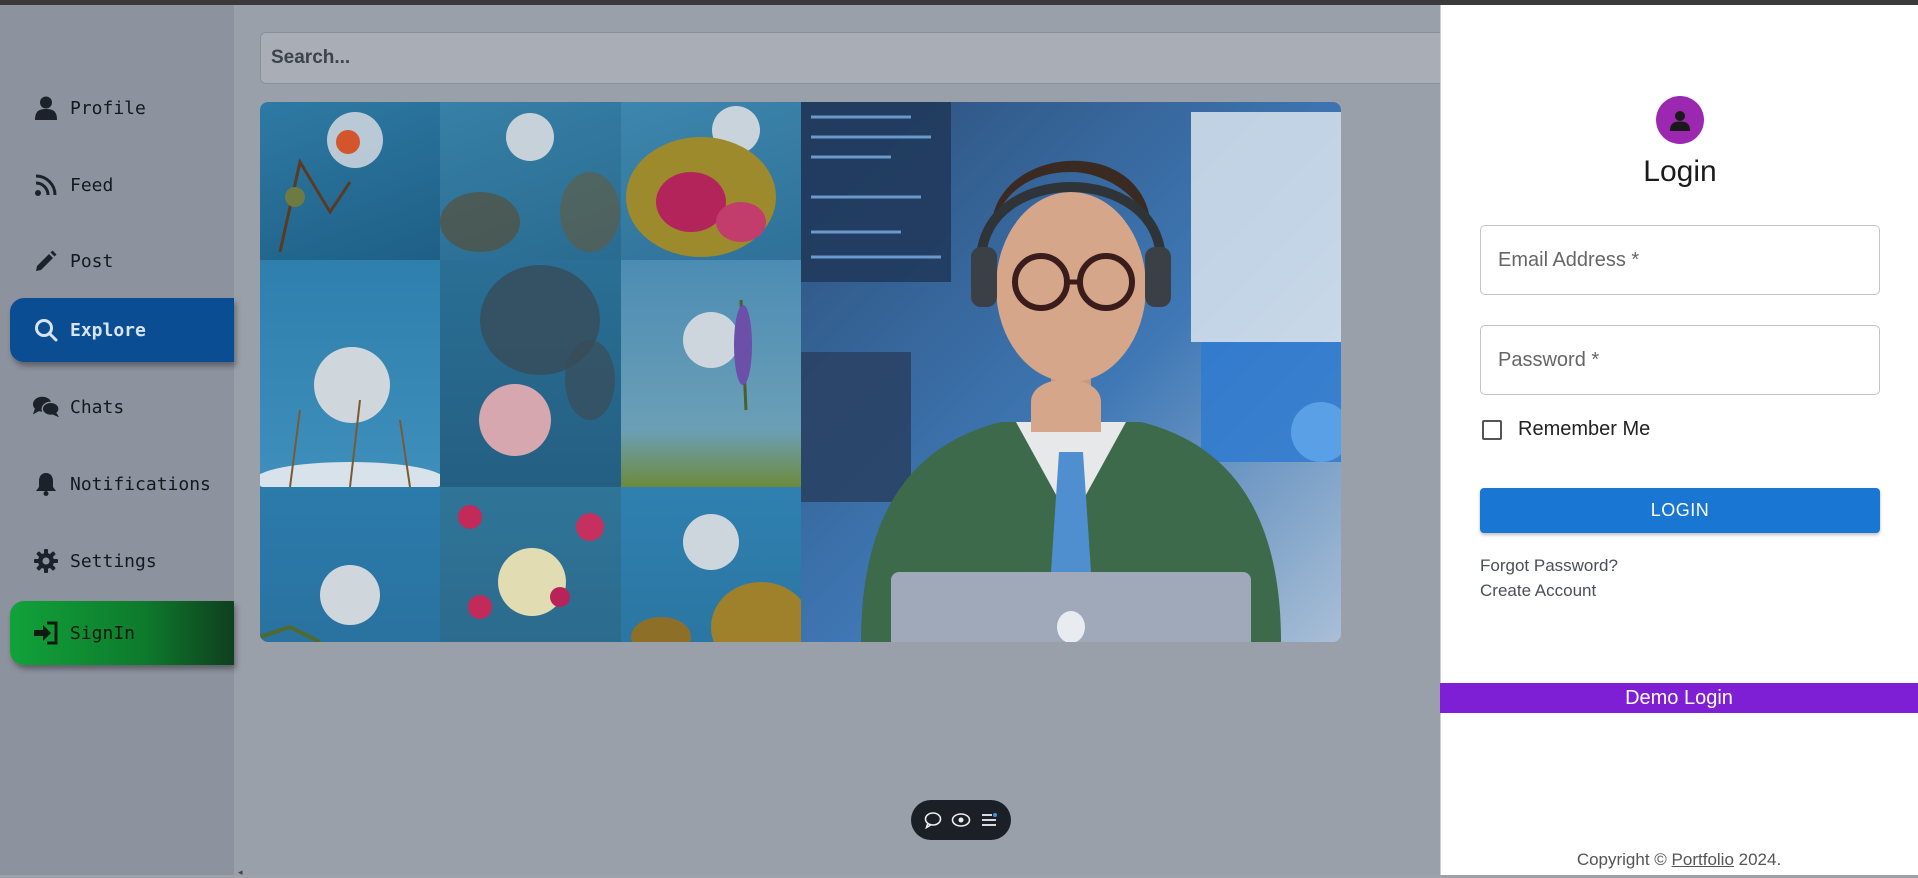  What do you see at coordinates (989, 820) in the screenshot?
I see `menu-list-icon` at bounding box center [989, 820].